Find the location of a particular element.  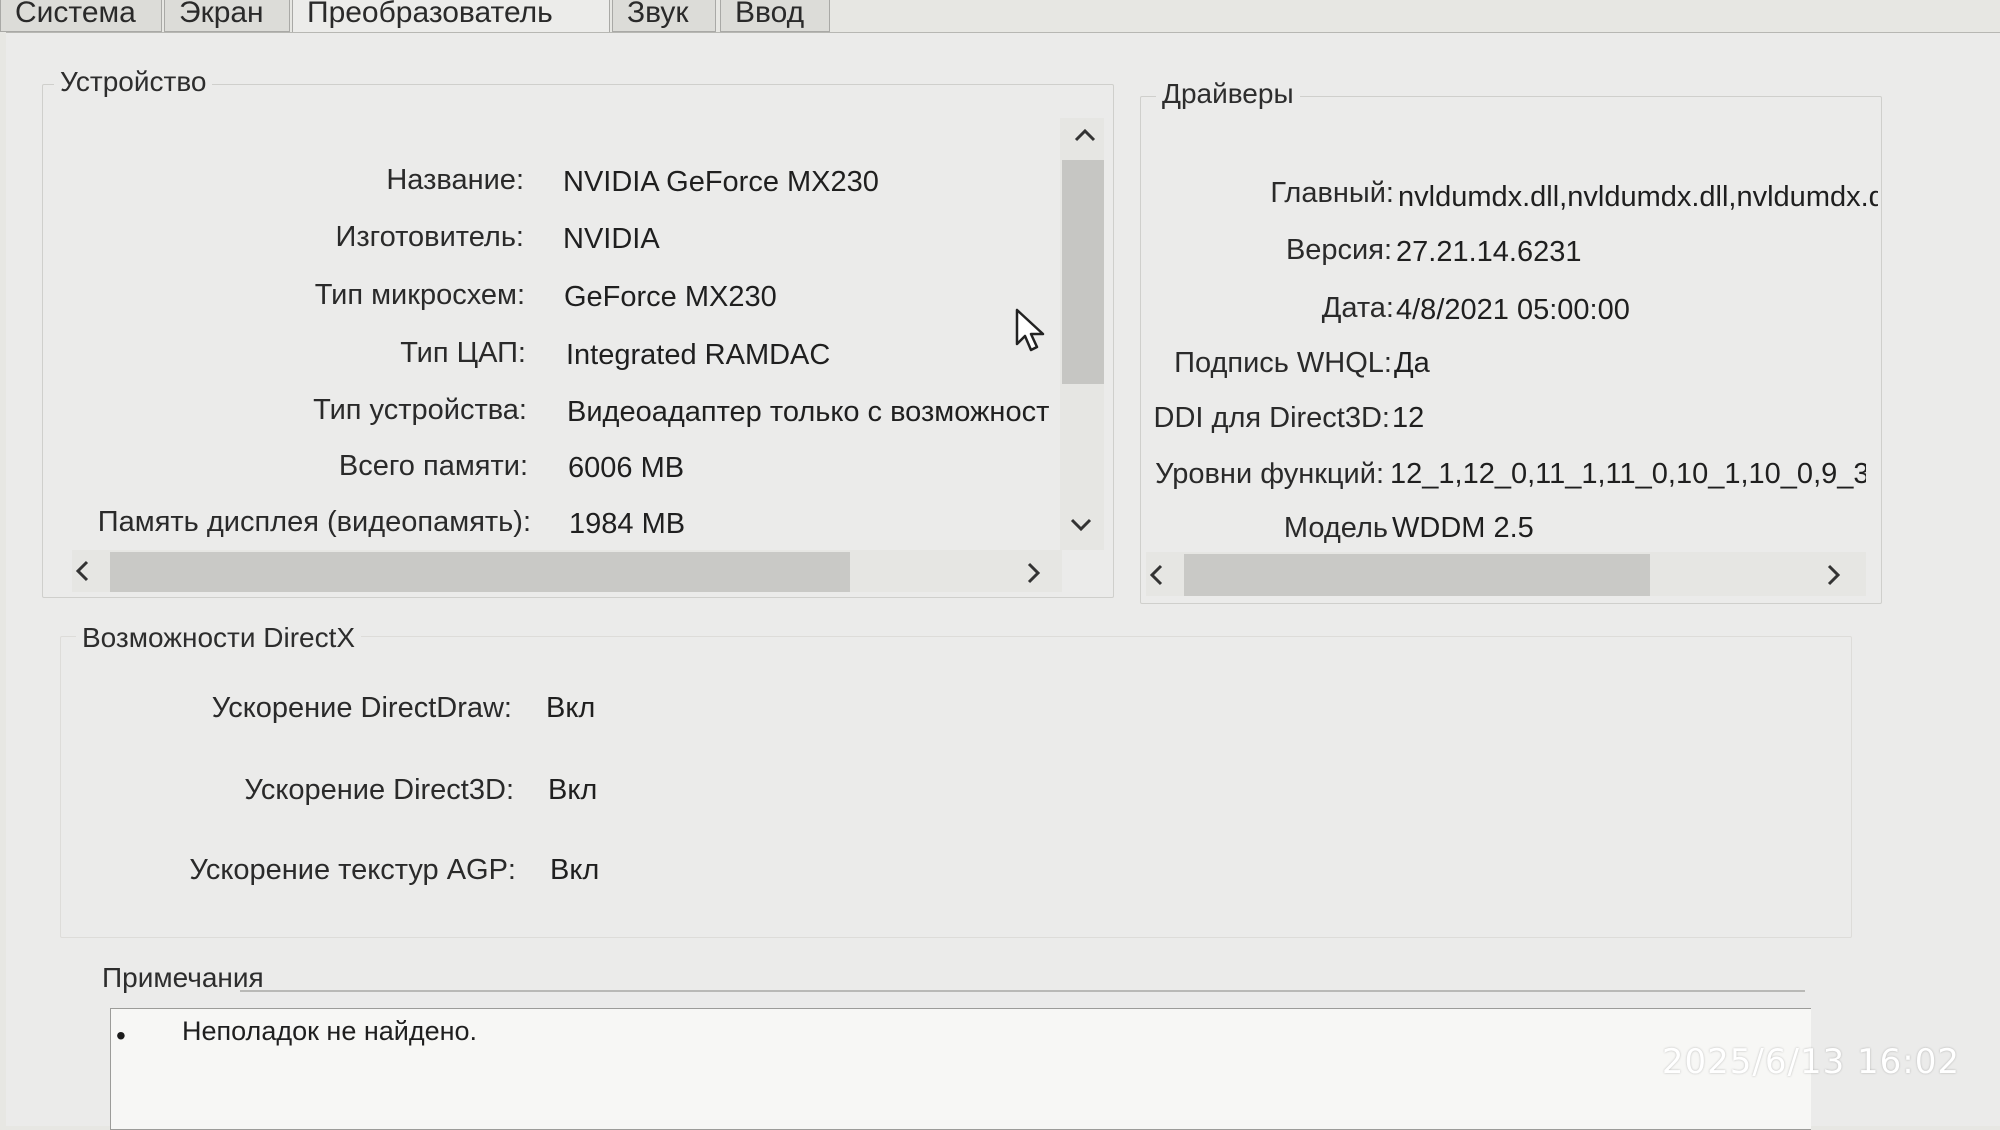

chevron-down-icon is located at coordinates (1081, 525).